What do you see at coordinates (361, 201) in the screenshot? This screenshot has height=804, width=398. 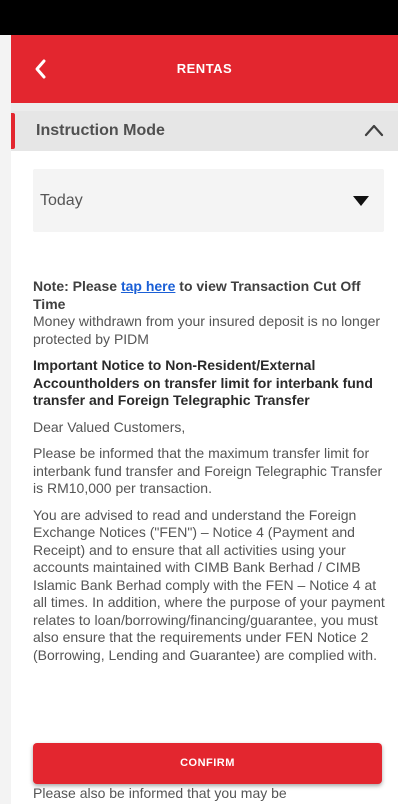 I see `caret-down-icon` at bounding box center [361, 201].